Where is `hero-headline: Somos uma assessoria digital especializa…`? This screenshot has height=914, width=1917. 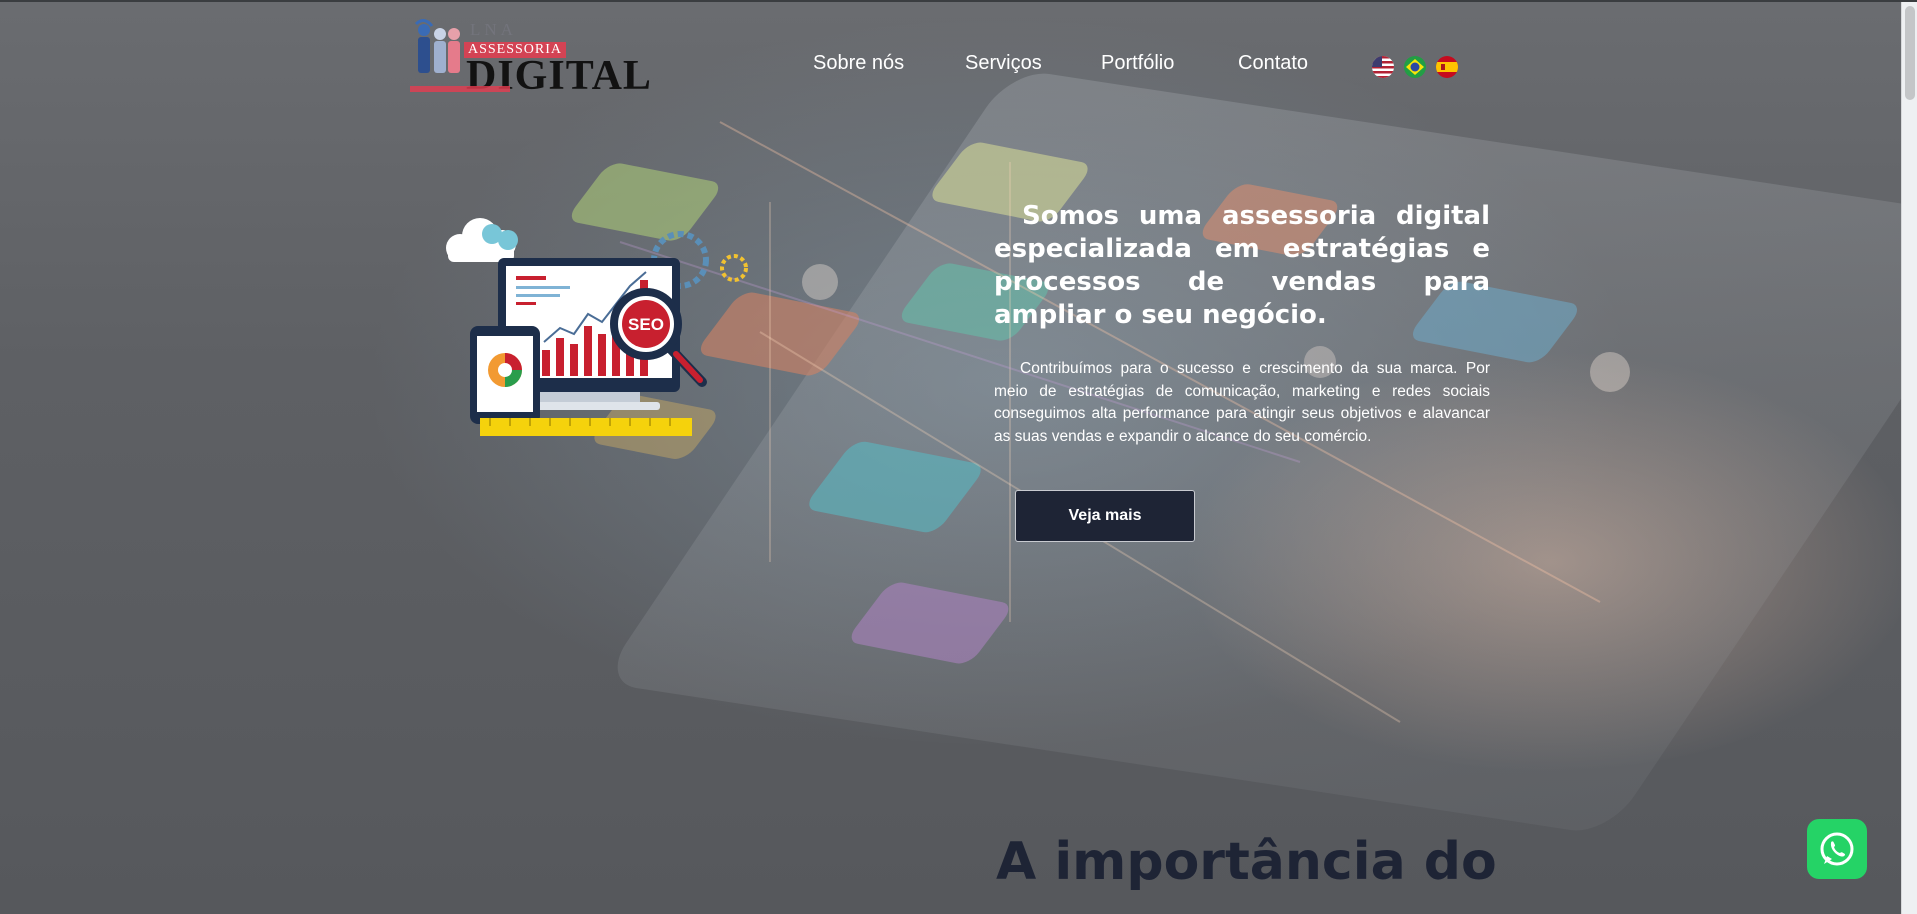 hero-headline: Somos uma assessoria digital especializa… is located at coordinates (1242, 265).